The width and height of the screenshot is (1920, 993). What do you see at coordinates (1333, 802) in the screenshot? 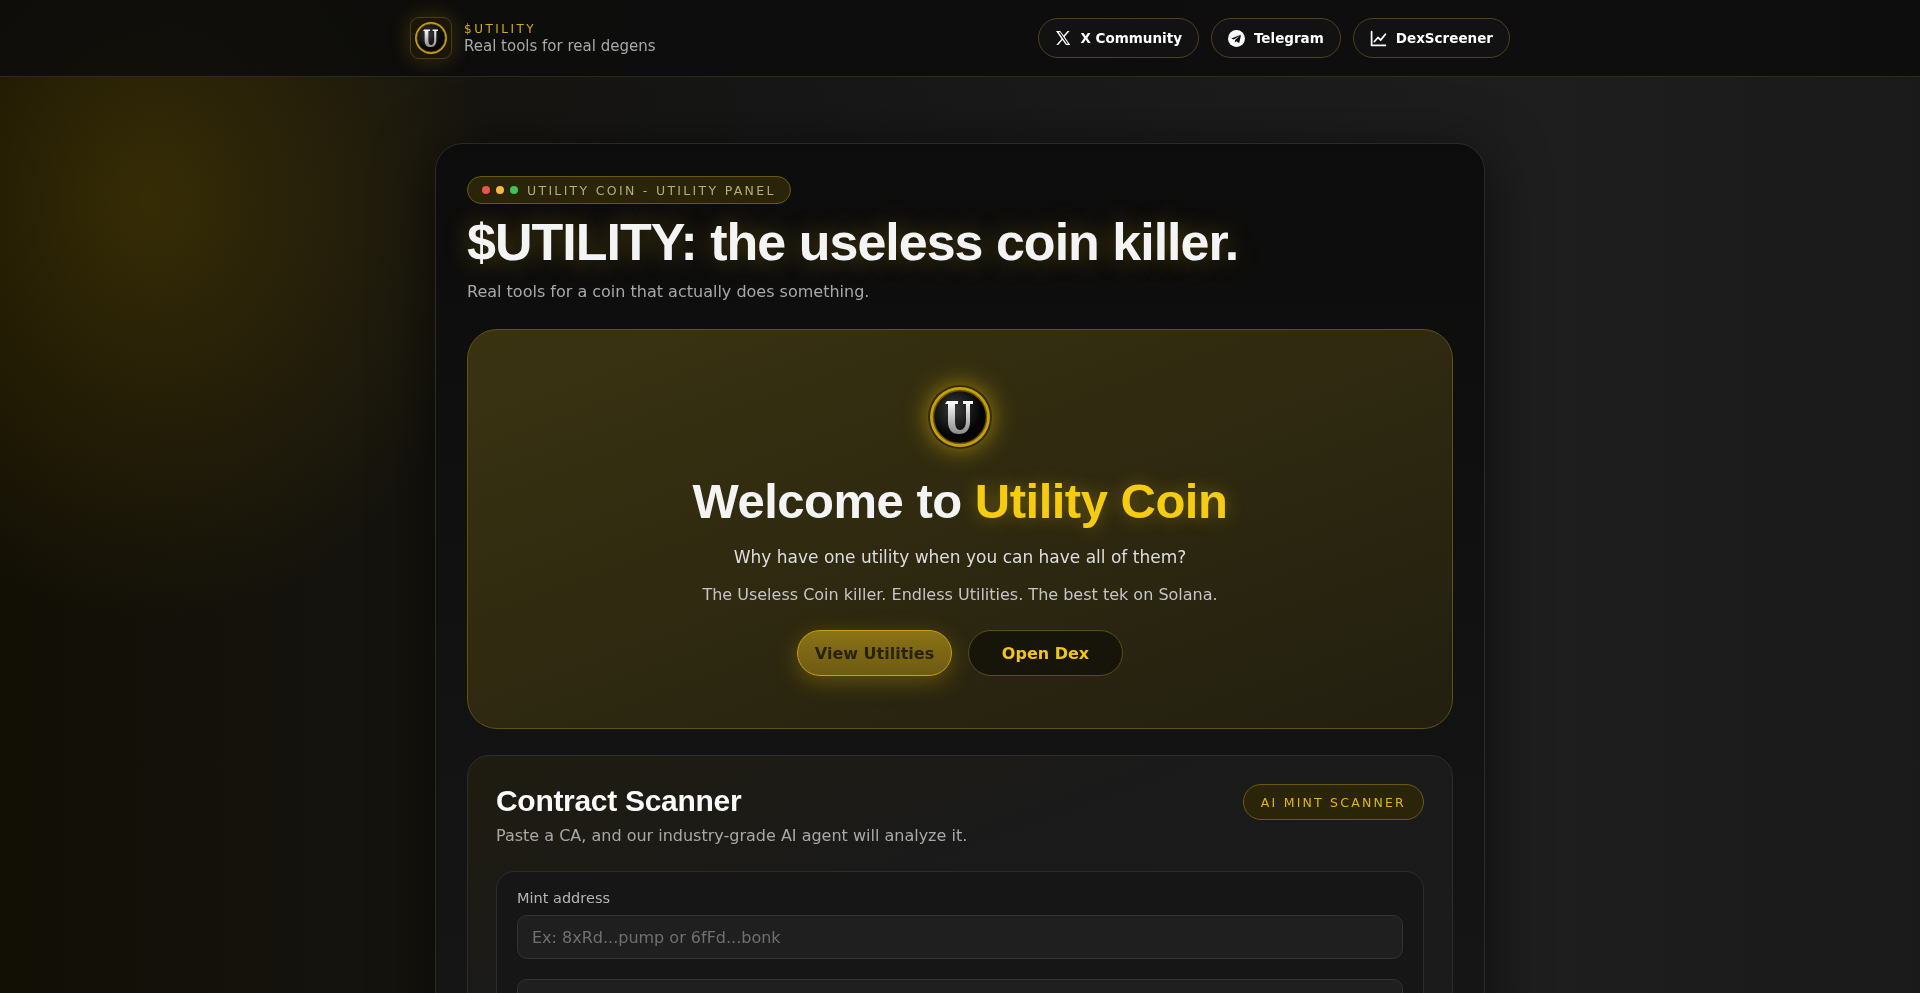
I see `scanner-badge: AI MINT SCANNER` at bounding box center [1333, 802].